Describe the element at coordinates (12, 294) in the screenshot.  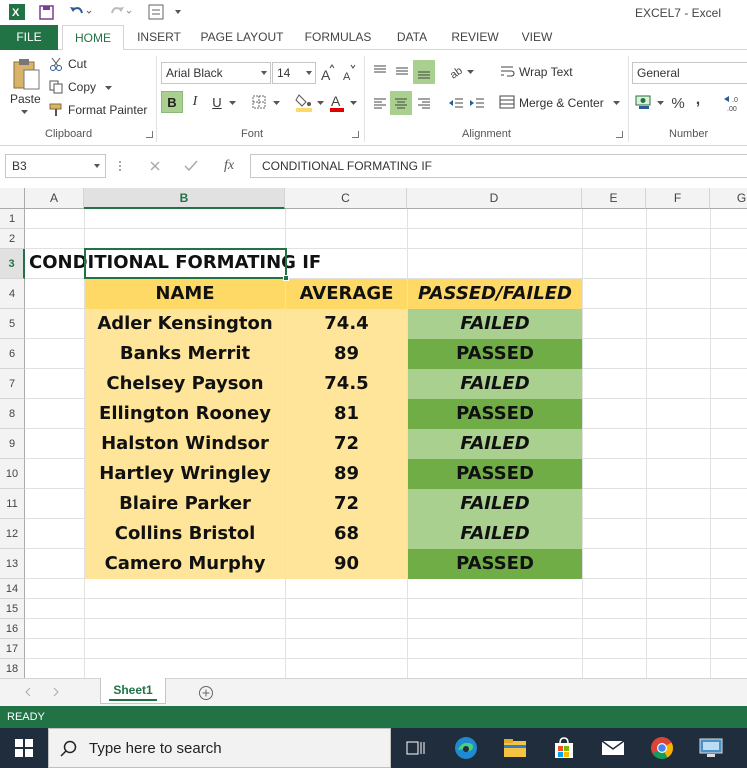
I see `row-header-4: 4` at that location.